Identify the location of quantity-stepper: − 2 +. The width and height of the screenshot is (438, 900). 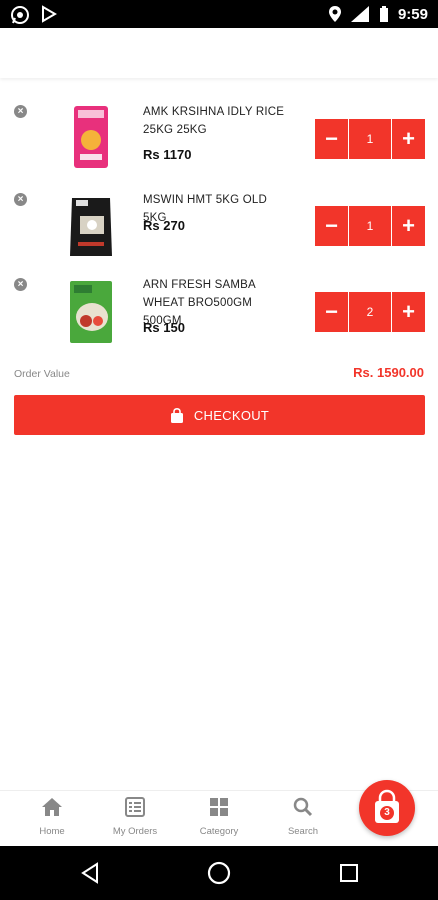
(370, 312).